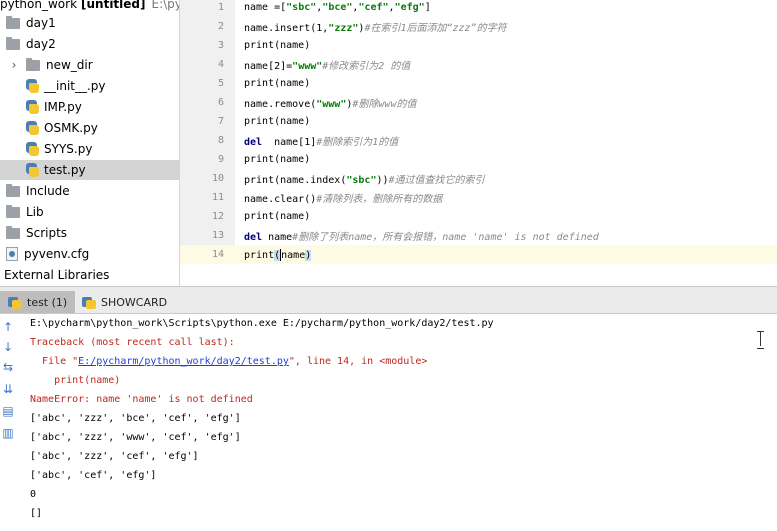  Describe the element at coordinates (68, 149) in the screenshot. I see `tree-item-label: SYYS.py` at that location.